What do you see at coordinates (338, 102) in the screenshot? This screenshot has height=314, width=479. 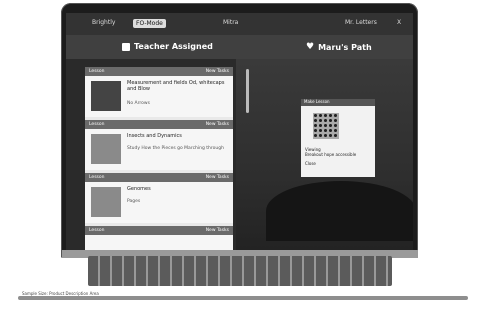 I see `popup-header: Make Lesson` at bounding box center [338, 102].